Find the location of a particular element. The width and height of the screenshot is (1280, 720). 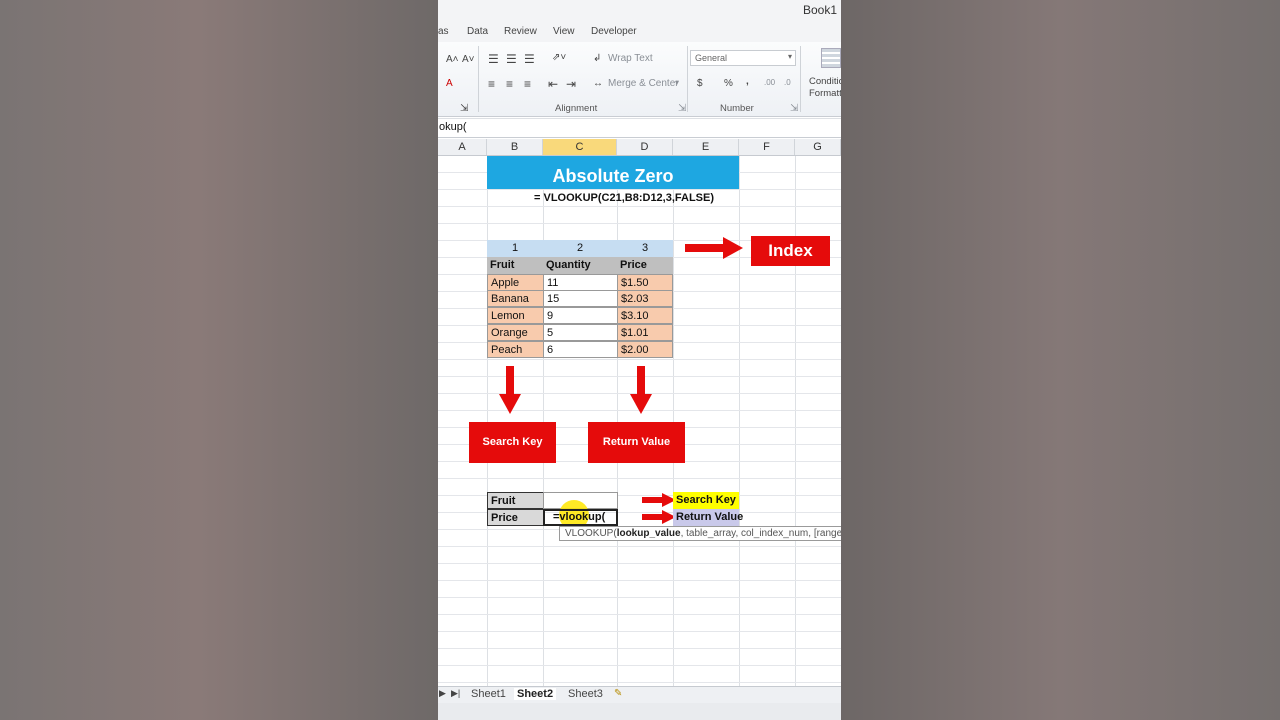

table-cell-price: $2.00 is located at coordinates (645, 349).